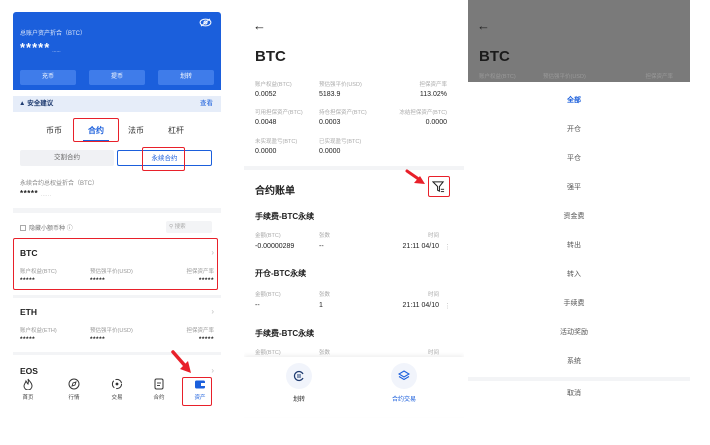 Image resolution: width=710 pixels, height=445 pixels. Describe the element at coordinates (117, 77) in the screenshot. I see `withdraw-button: 提币` at that location.